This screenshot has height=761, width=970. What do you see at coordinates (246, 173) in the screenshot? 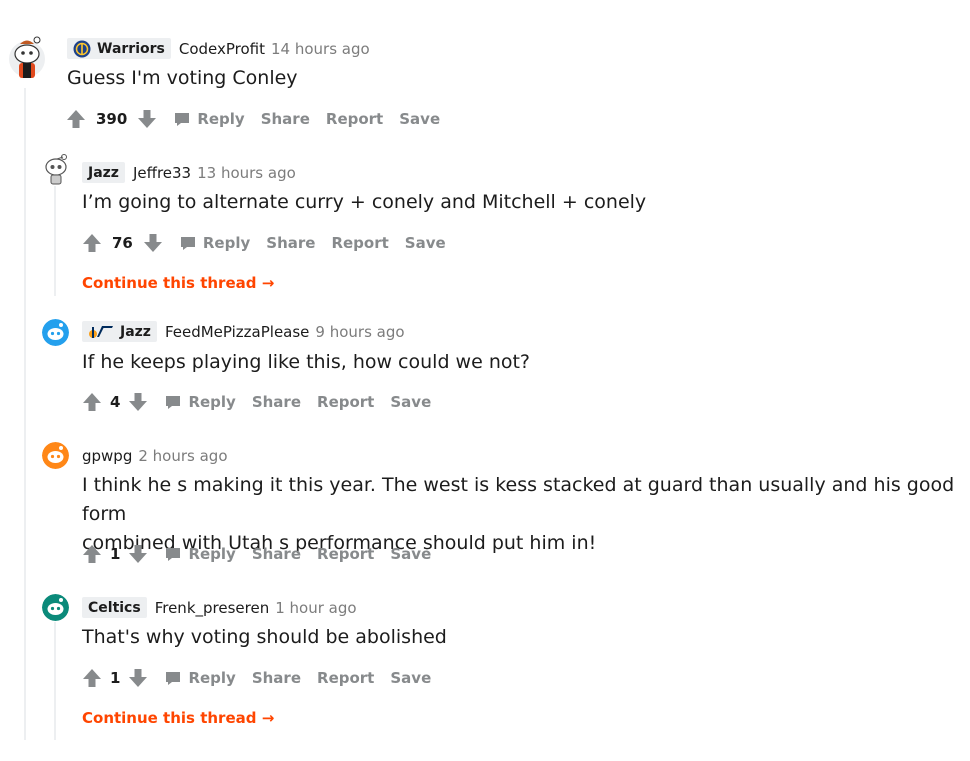
I see `timestamp: 13 hours ago` at bounding box center [246, 173].